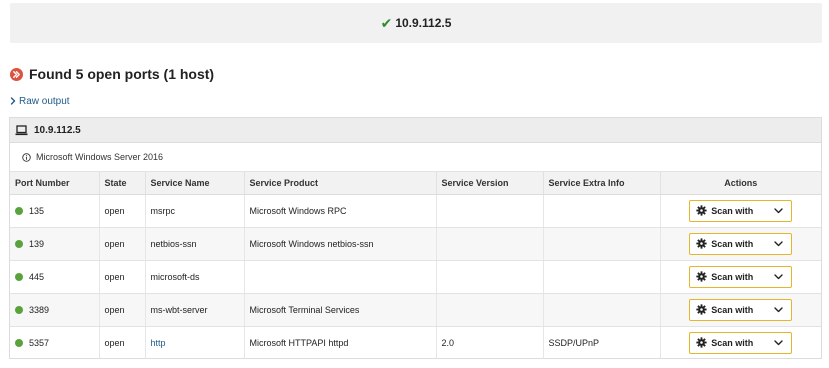  I want to click on port-number: 3389, so click(39, 309).